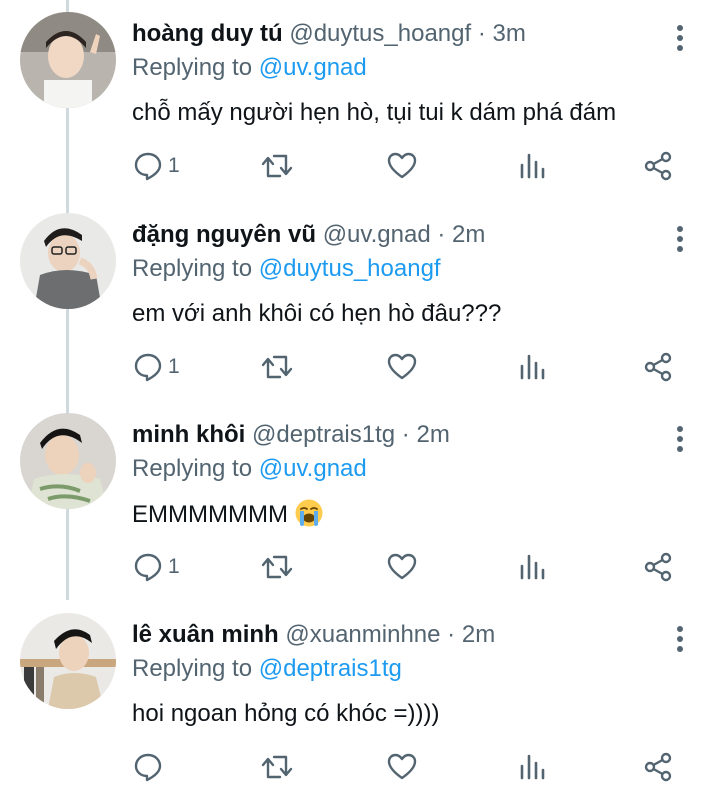 Image resolution: width=720 pixels, height=801 pixels. I want to click on tweet-header: lê xuân minh @xuanminhne · 2m, so click(313, 635).